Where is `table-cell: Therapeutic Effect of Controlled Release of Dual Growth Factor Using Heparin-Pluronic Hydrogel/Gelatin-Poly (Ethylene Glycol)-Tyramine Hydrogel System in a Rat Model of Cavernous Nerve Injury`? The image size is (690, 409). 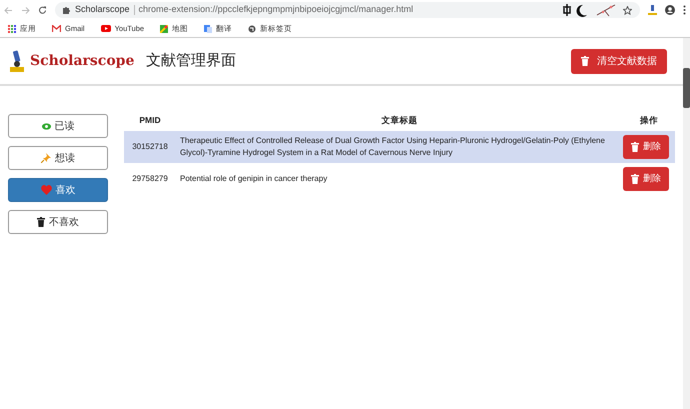 table-cell: Therapeutic Effect of Controlled Release of Dual Growth Factor Using Heparin-Pluronic Hydrogel/Gelatin-Poly (Ethylene Glycol)-Tyramine Hydrogel System in a Rat Model of Cavernous Nerve Injury is located at coordinates (392, 146).